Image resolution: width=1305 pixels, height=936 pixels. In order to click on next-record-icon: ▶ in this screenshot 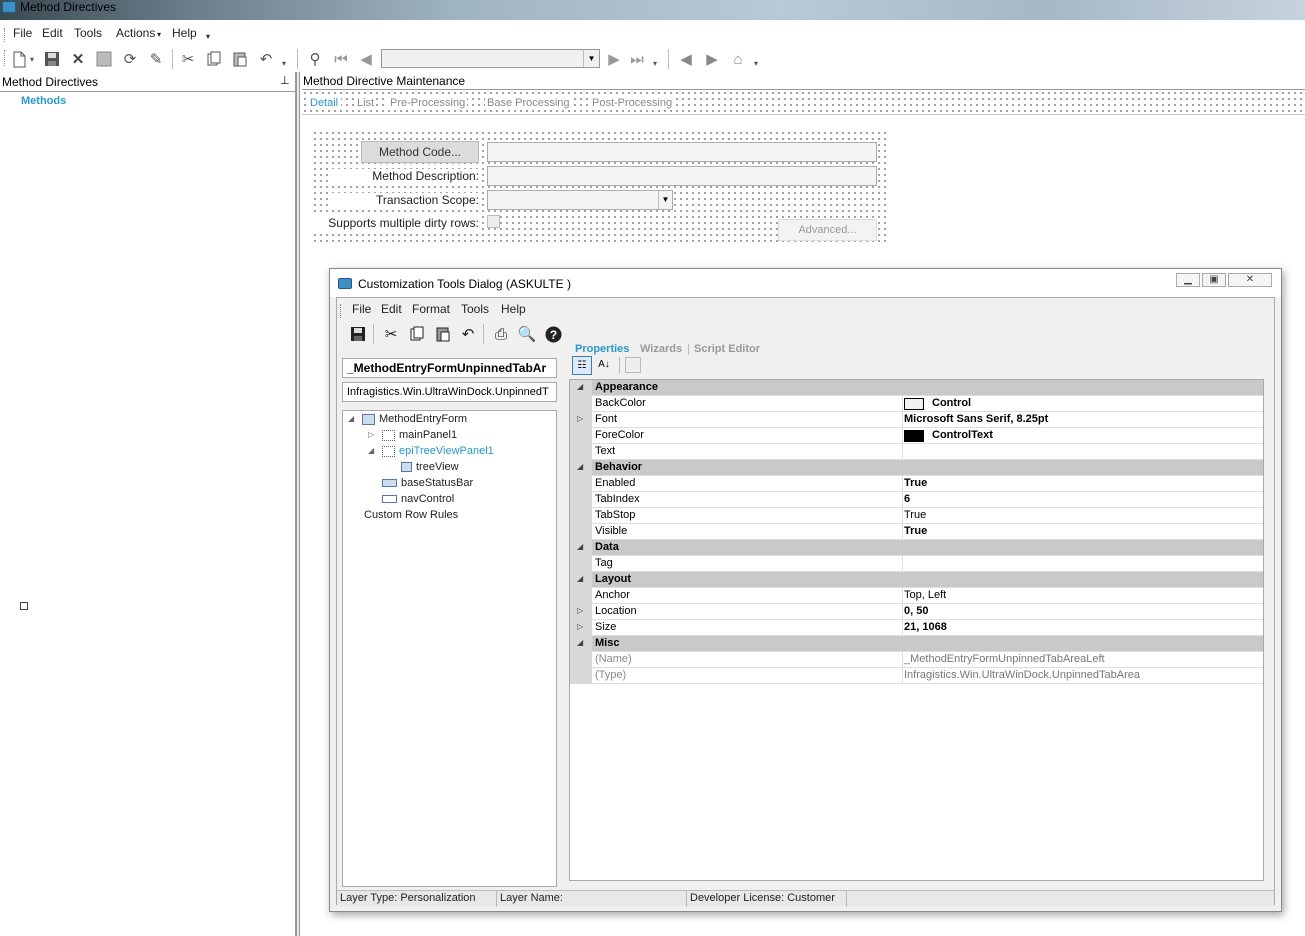, I will do `click(614, 59)`.